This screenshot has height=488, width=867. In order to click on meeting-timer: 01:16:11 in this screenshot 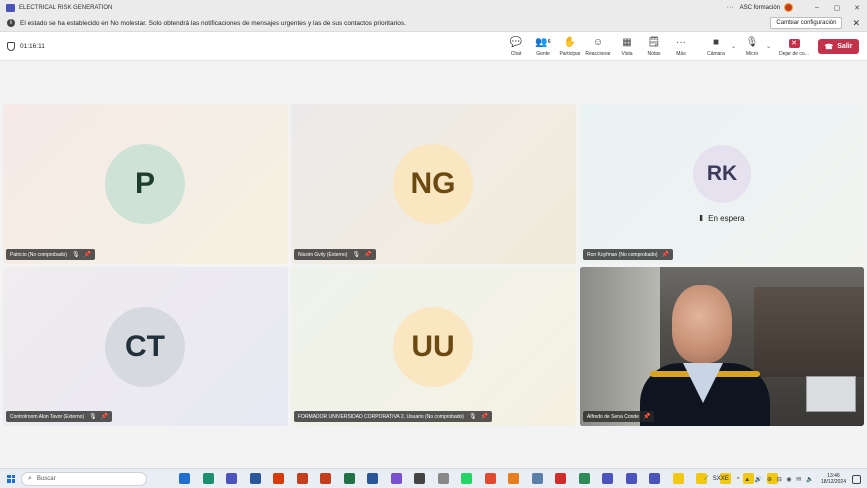, I will do `click(26, 46)`.